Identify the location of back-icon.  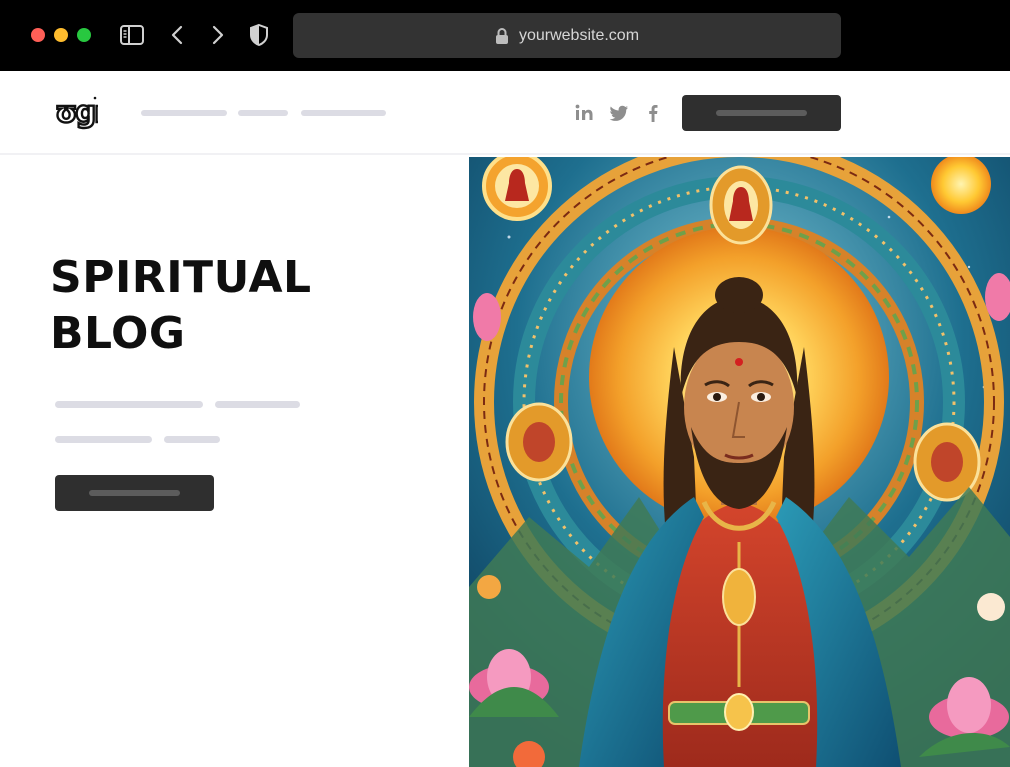
(178, 35).